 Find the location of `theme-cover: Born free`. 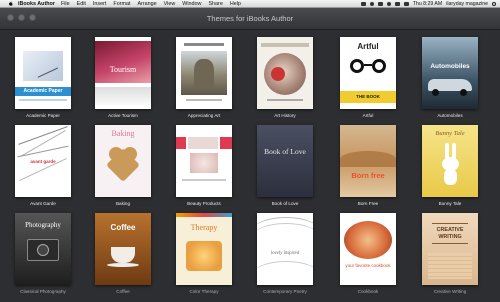

theme-cover: Born free is located at coordinates (368, 161).